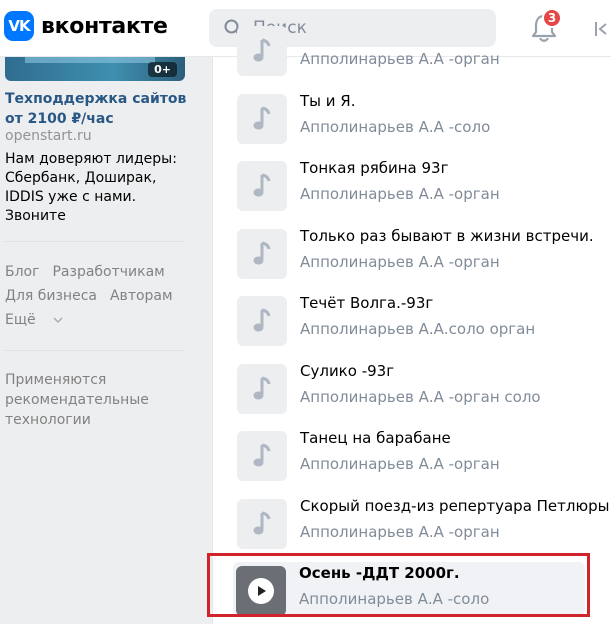  What do you see at coordinates (100, 296) in the screenshot?
I see `footer-links: Блог Разработчикам Для бизнеса Авторам Ещё` at bounding box center [100, 296].